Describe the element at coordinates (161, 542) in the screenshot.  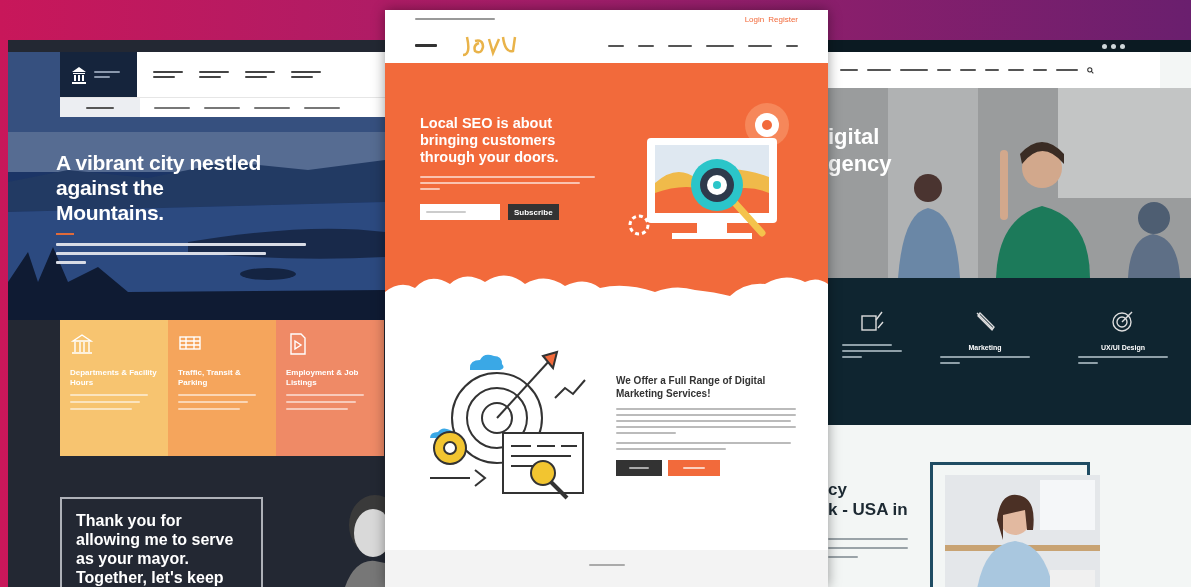
I see `quote-text: Thank you for allowing me to serve as your mayor. Together, let's keep` at that location.